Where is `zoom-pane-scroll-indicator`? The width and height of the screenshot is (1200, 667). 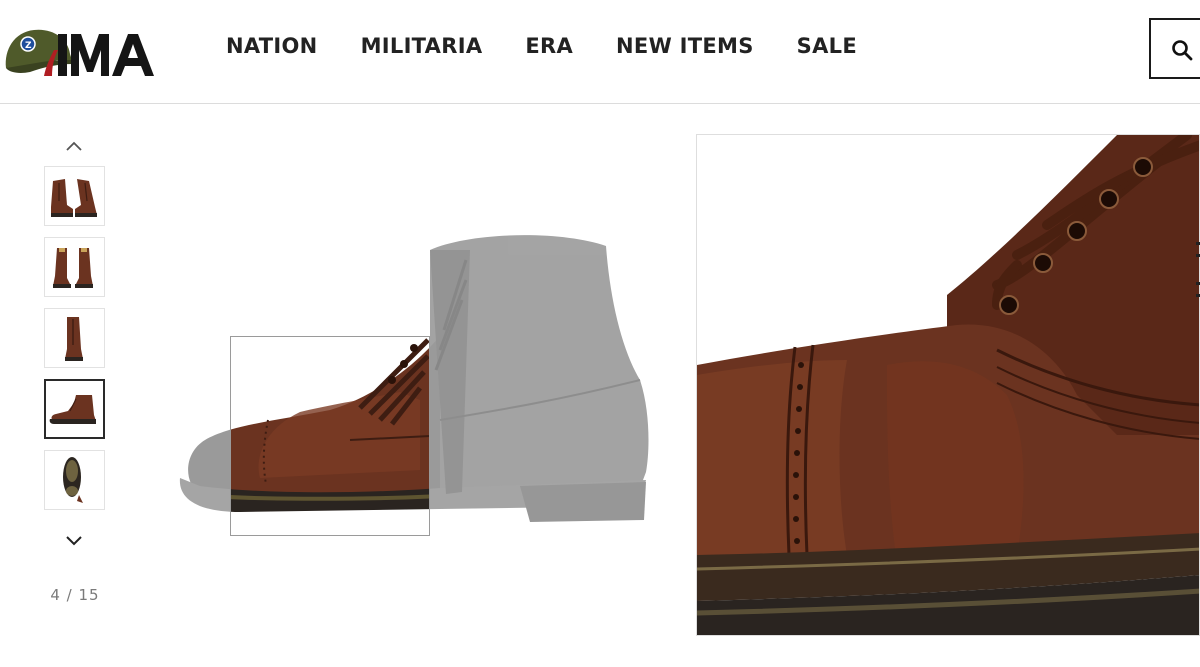 zoom-pane-scroll-indicator is located at coordinates (1198, 272).